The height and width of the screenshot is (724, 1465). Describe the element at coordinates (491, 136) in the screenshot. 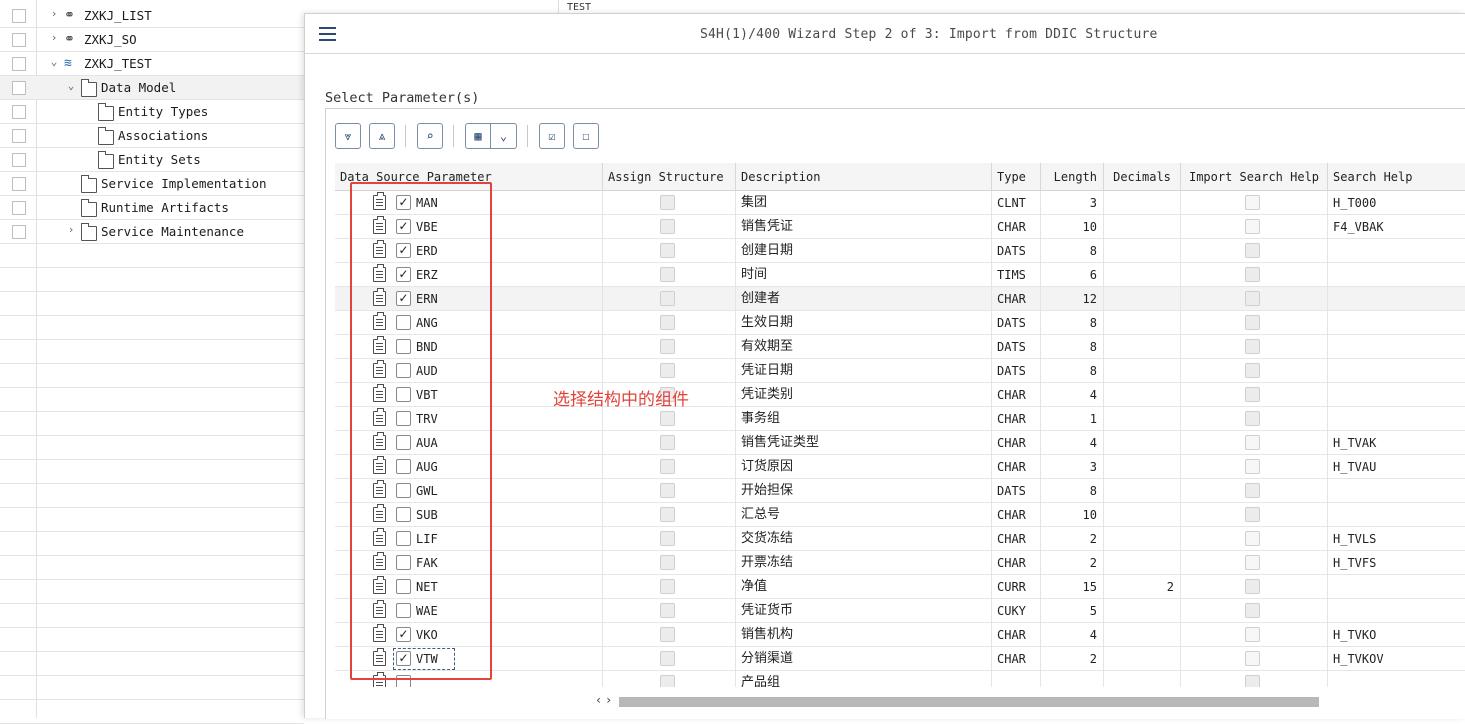

I see `layout-button: ▦ ⌄` at that location.